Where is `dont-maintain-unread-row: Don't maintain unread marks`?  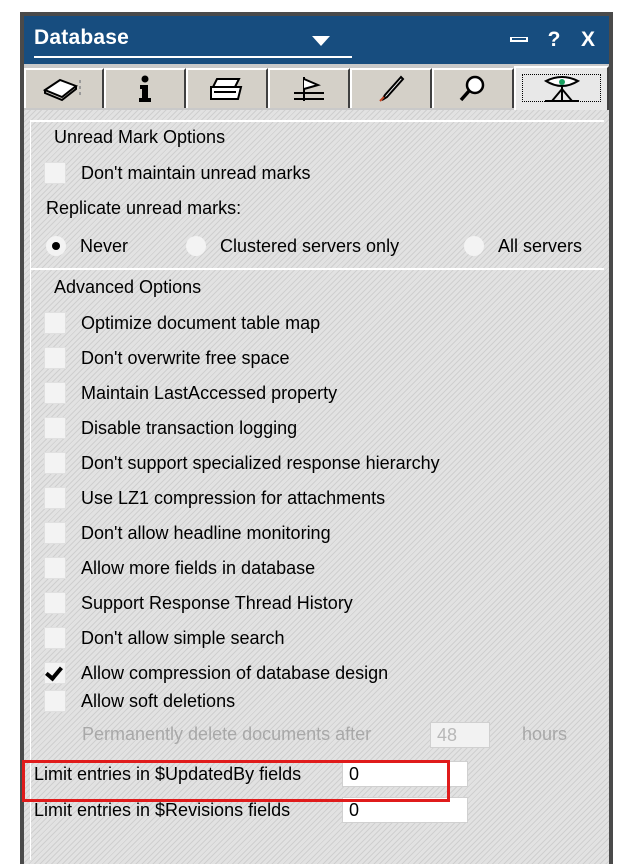 dont-maintain-unread-row: Don't maintain unread marks is located at coordinates (177, 173).